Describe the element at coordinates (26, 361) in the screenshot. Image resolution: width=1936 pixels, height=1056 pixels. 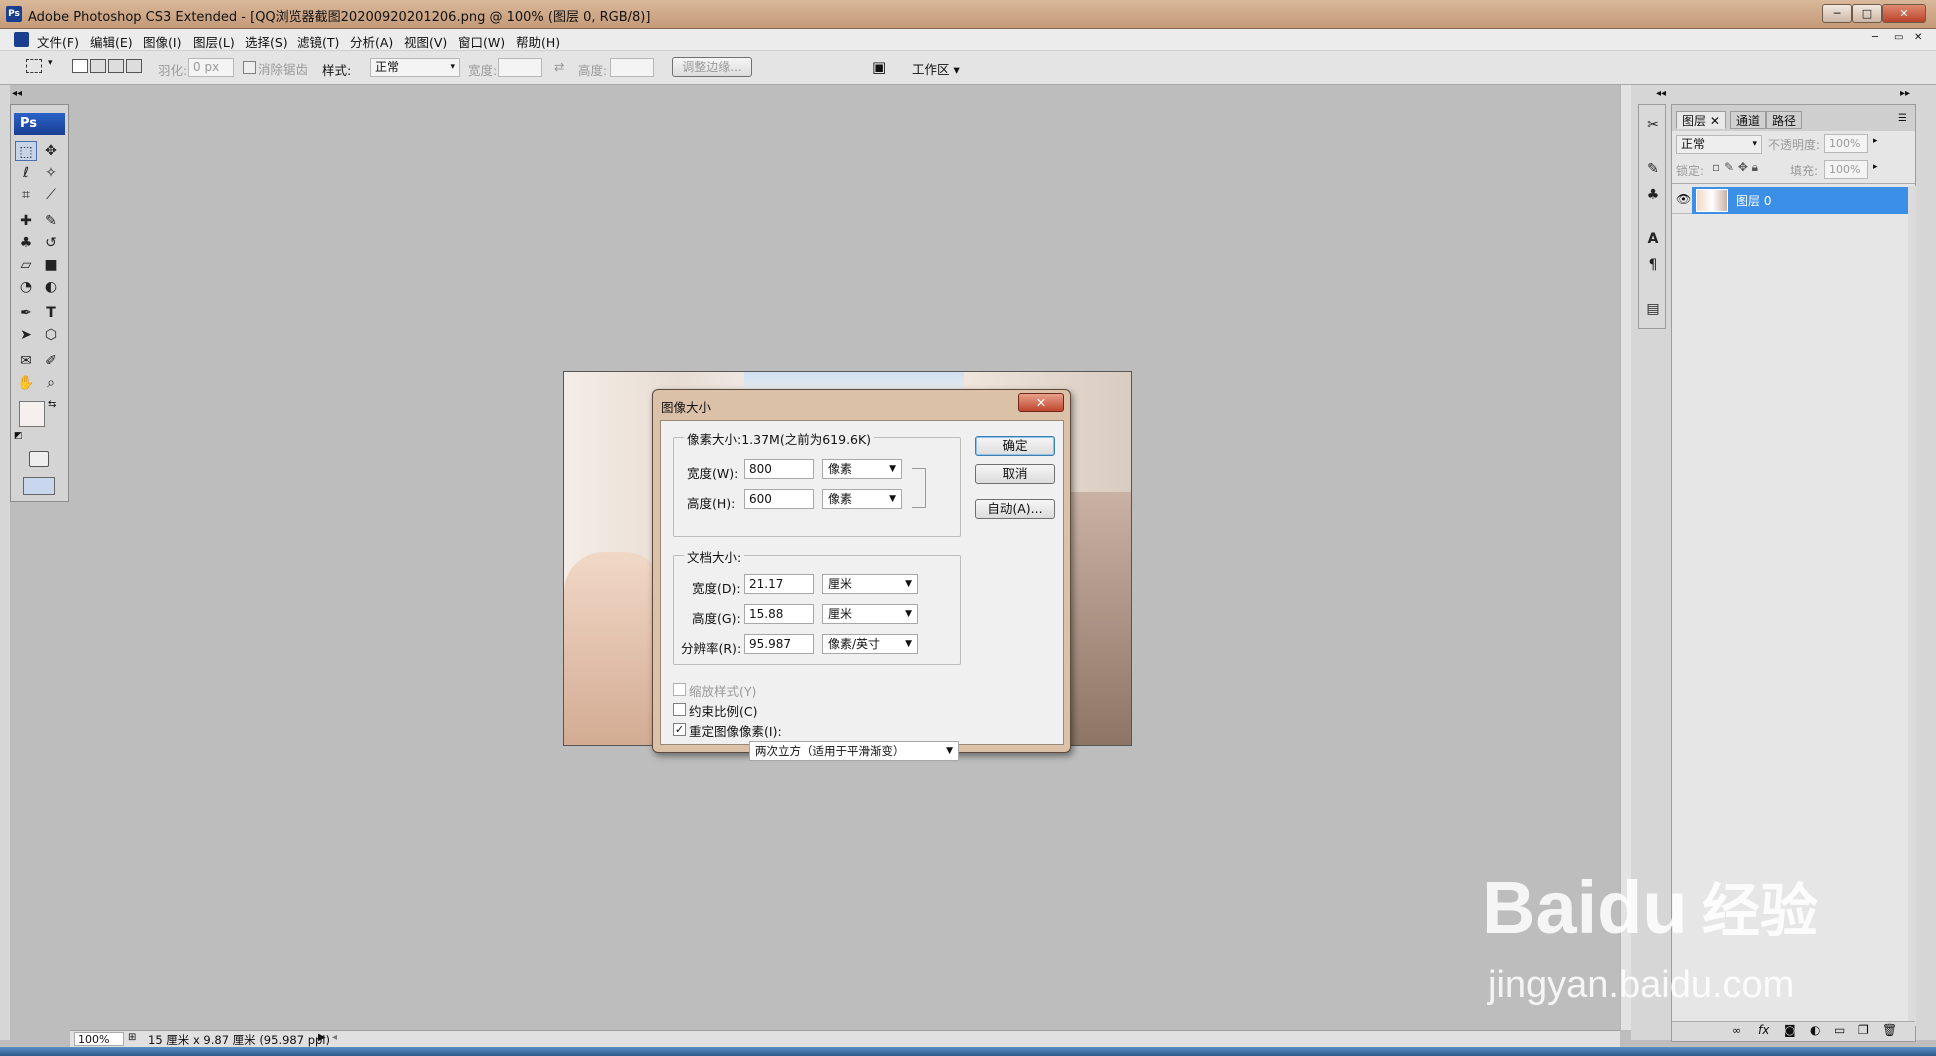
I see `notes-tool-icon: ✉` at that location.